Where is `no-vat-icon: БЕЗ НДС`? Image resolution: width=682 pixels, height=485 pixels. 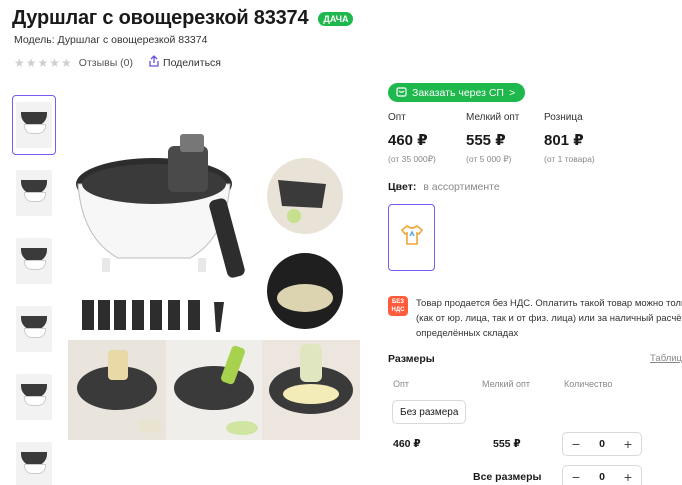
no-vat-icon: БЕЗ НДС is located at coordinates (398, 306).